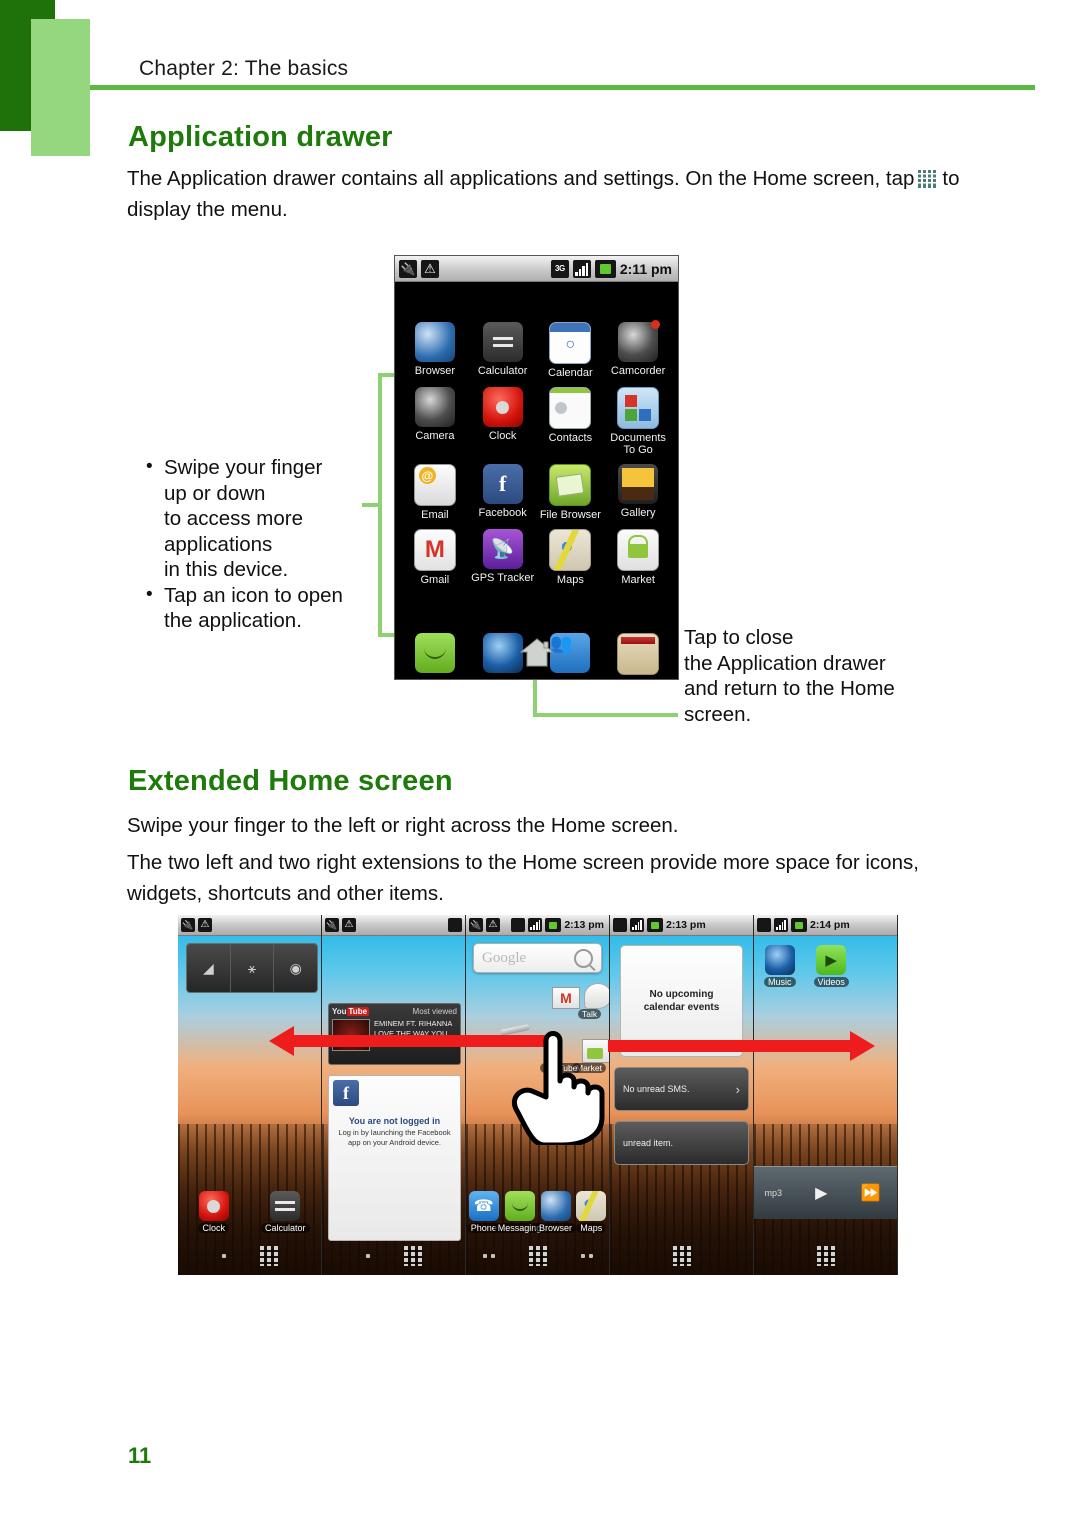 Image resolution: width=1080 pixels, height=1527 pixels. What do you see at coordinates (393, 925) in the screenshot?
I see `panel-status-bar` at bounding box center [393, 925].